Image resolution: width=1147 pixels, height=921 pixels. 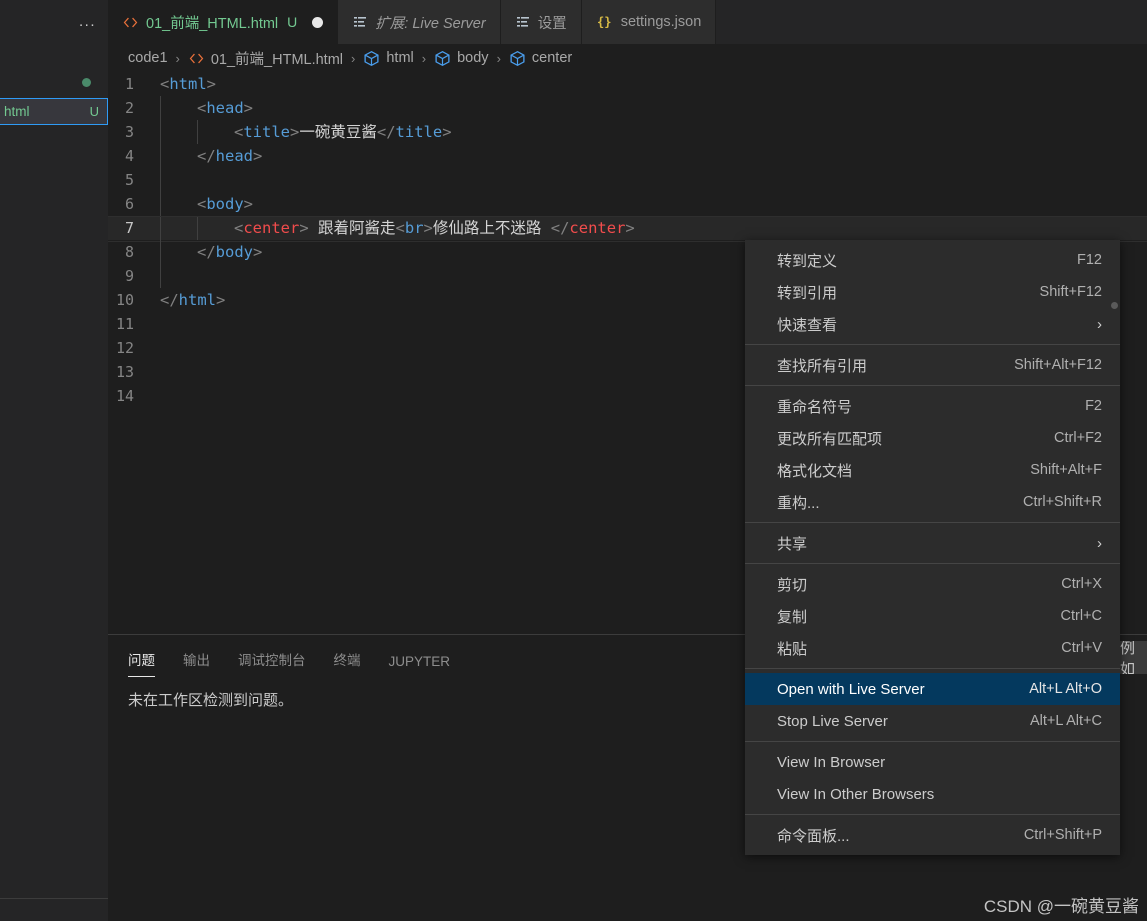 What do you see at coordinates (347, 663) in the screenshot?
I see `panel-tab-4: 终端` at bounding box center [347, 663].